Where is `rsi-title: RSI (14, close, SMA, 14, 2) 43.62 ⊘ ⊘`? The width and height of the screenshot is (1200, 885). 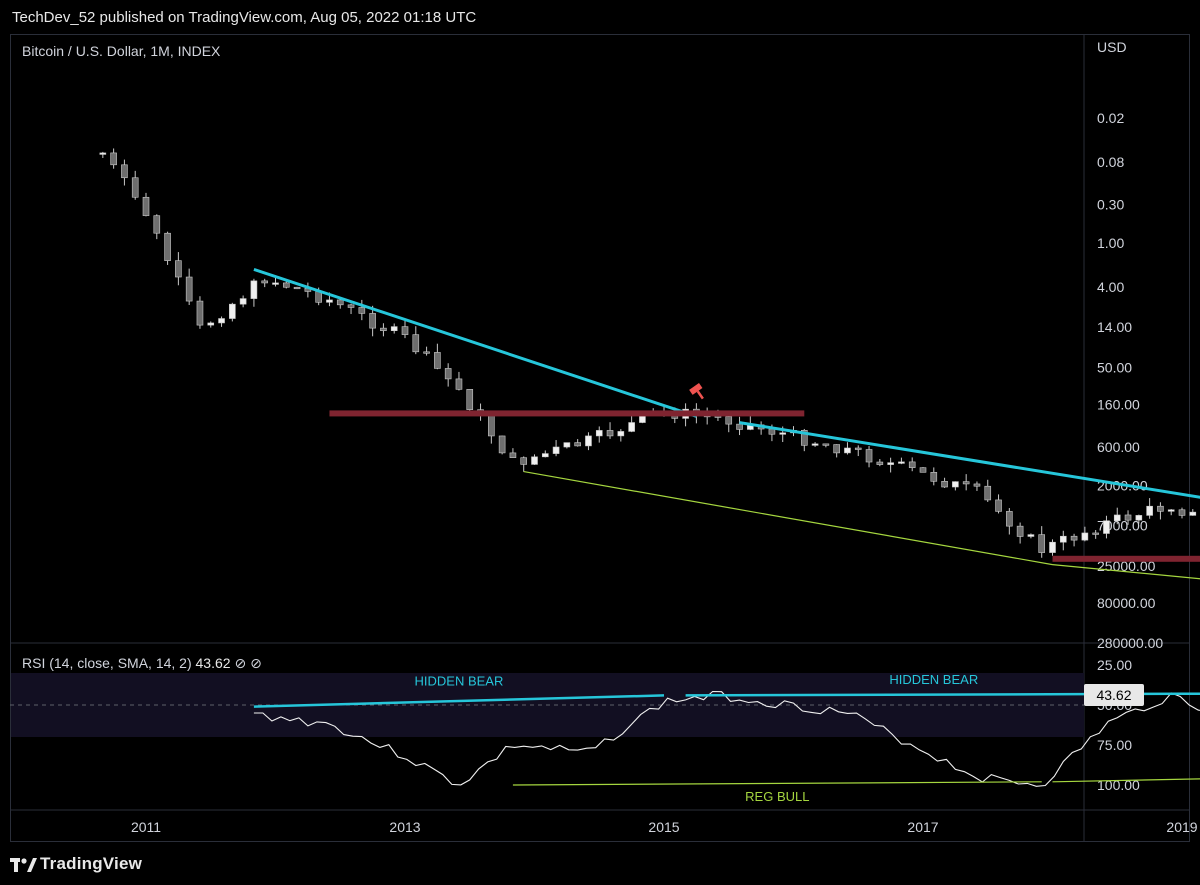 rsi-title: RSI (14, close, SMA, 14, 2) 43.62 ⊘ ⊘ is located at coordinates (142, 663).